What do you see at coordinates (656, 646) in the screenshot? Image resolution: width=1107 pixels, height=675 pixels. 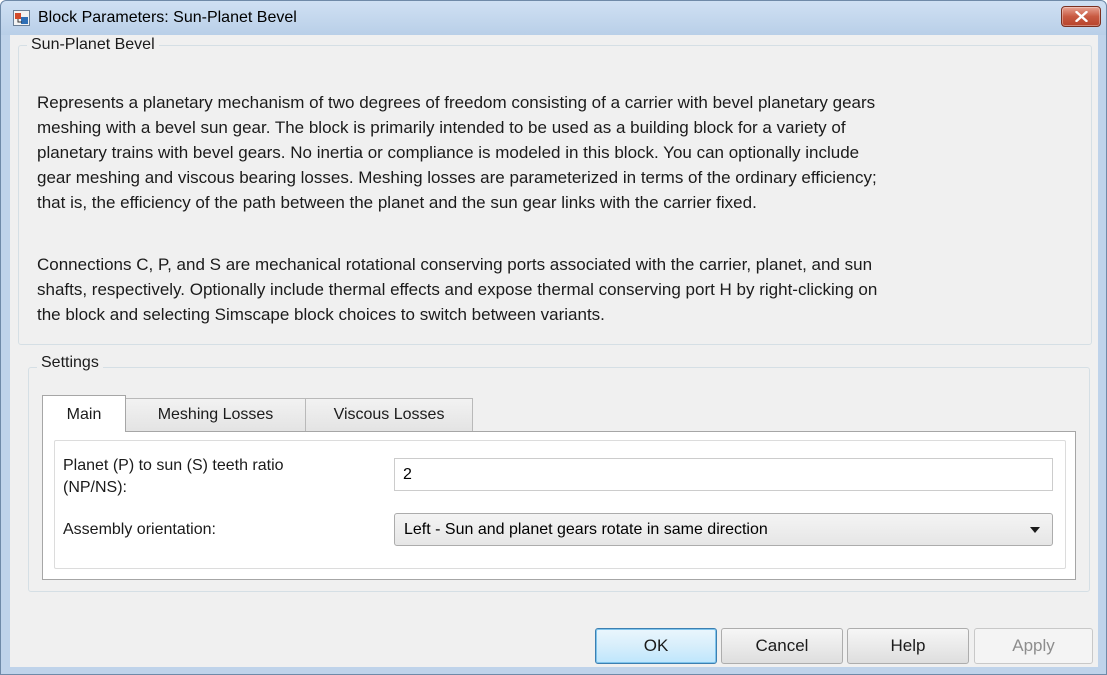 I see `ok-button: OK` at bounding box center [656, 646].